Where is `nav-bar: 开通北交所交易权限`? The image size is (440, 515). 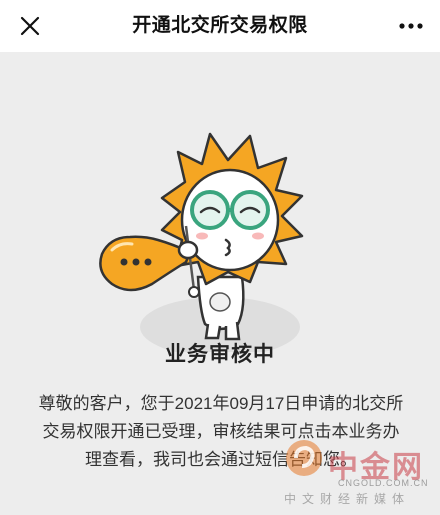 nav-bar: 开通北交所交易权限 is located at coordinates (220, 26).